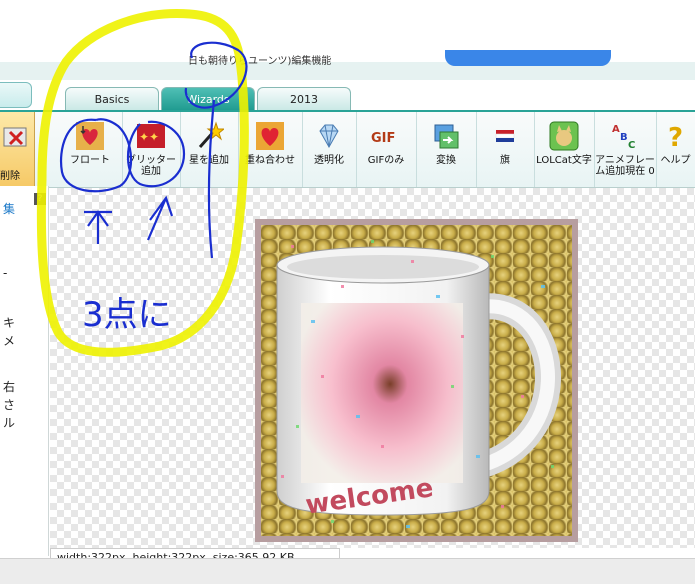 This screenshot has width=695, height=584. I want to click on glitter-label: グリッター追加, so click(151, 166).